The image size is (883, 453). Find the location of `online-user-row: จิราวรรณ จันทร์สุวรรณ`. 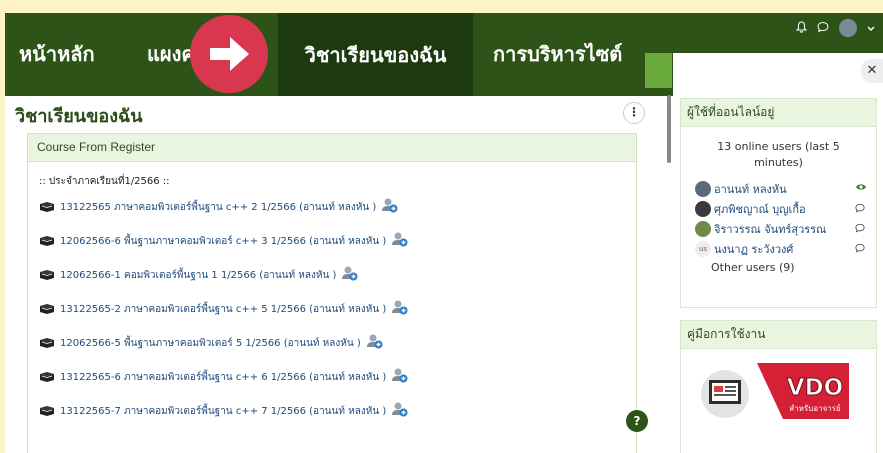

online-user-row: จิราวรรณ จันทร์สุวรรณ is located at coordinates (785, 229).